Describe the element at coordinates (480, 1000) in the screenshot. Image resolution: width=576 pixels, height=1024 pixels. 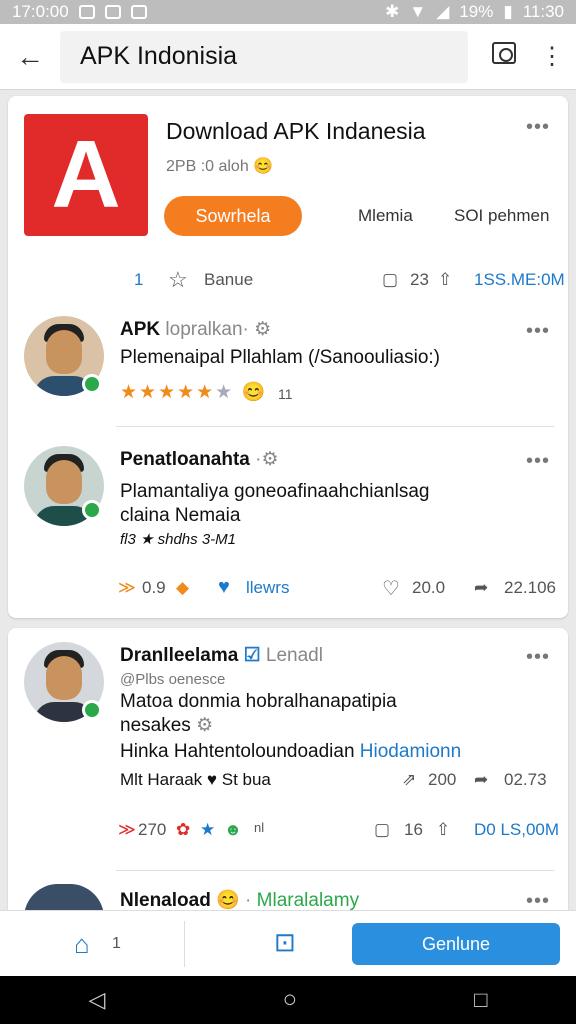
I see `recents-square-icon: □` at that location.